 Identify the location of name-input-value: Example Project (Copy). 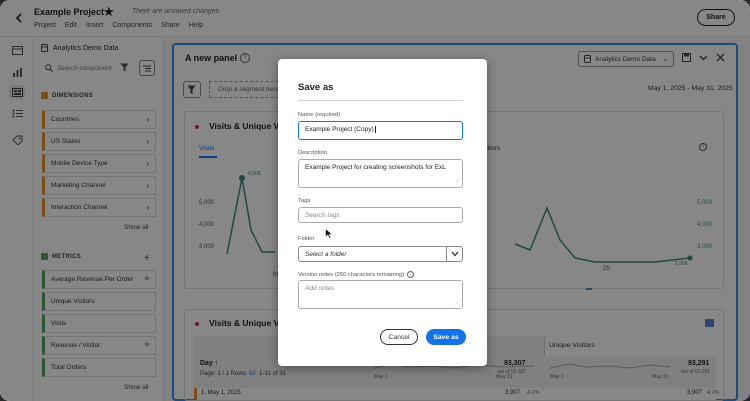
(339, 129).